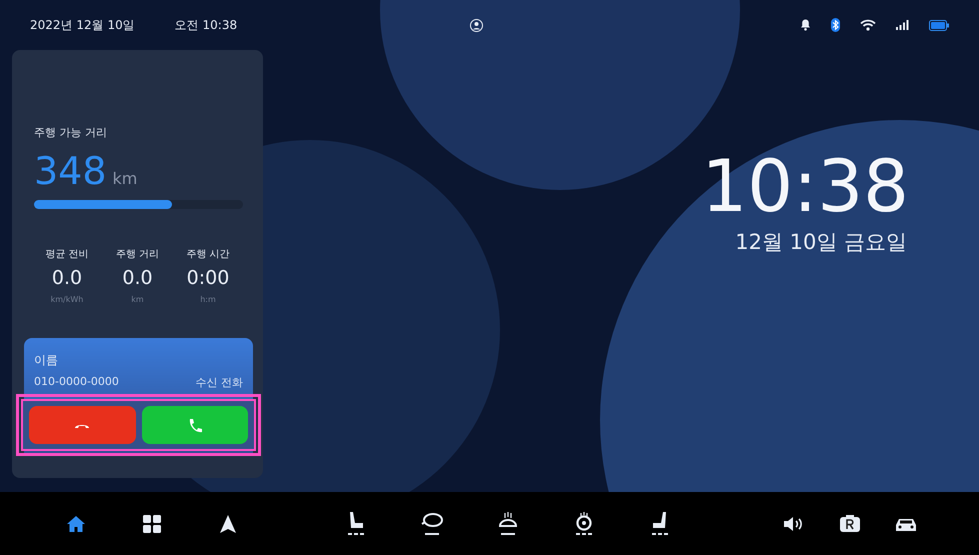 Image resolution: width=979 pixels, height=555 pixels. Describe the element at coordinates (805, 25) in the screenshot. I see `bell-icon` at that location.